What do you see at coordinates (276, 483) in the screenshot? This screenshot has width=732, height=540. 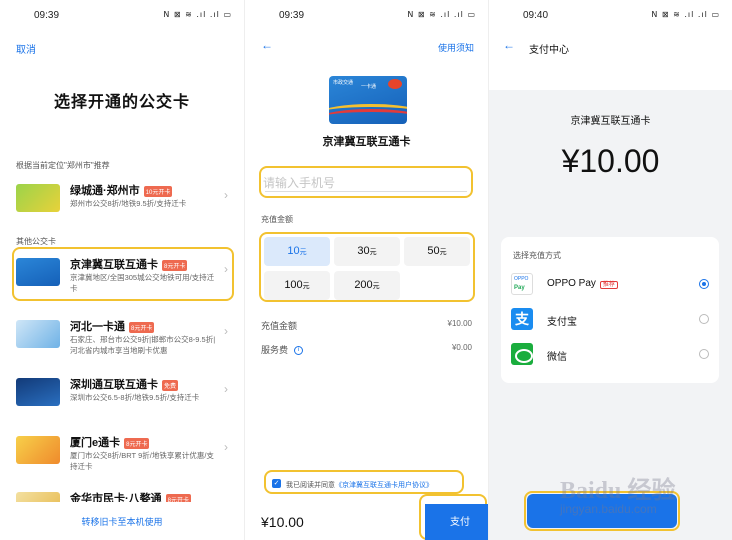 I see `agreement-checkbox: ✓` at bounding box center [276, 483].